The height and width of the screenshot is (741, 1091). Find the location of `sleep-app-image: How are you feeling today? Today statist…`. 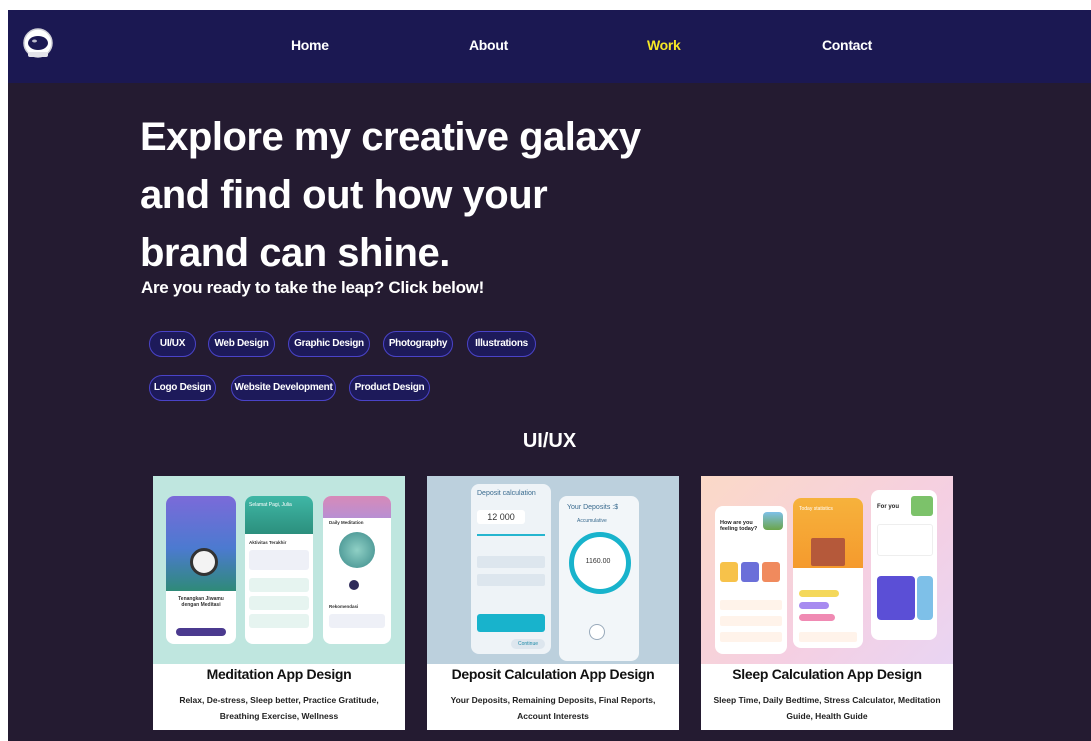

sleep-app-image: How are you feeling today? Today statist… is located at coordinates (827, 570).